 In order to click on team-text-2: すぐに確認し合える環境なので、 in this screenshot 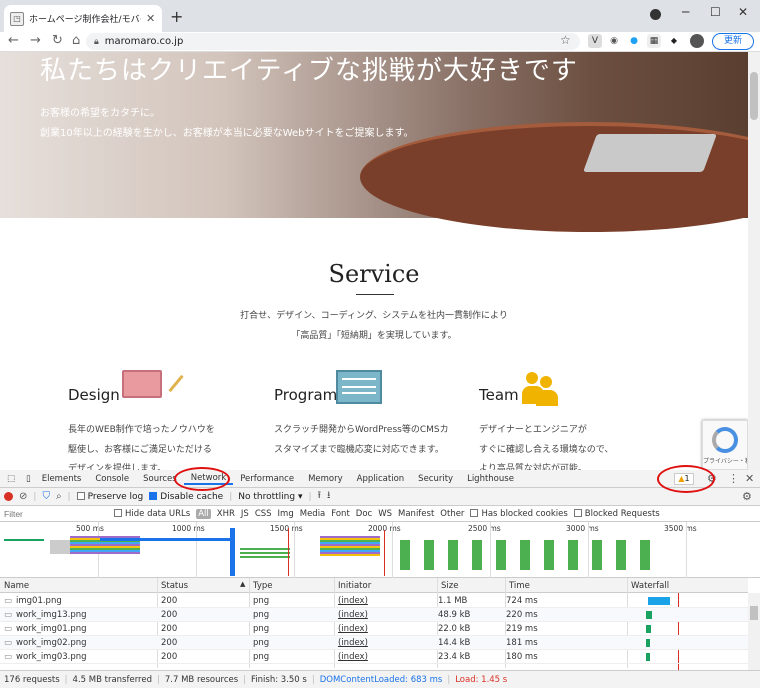, I will do `click(546, 450)`.